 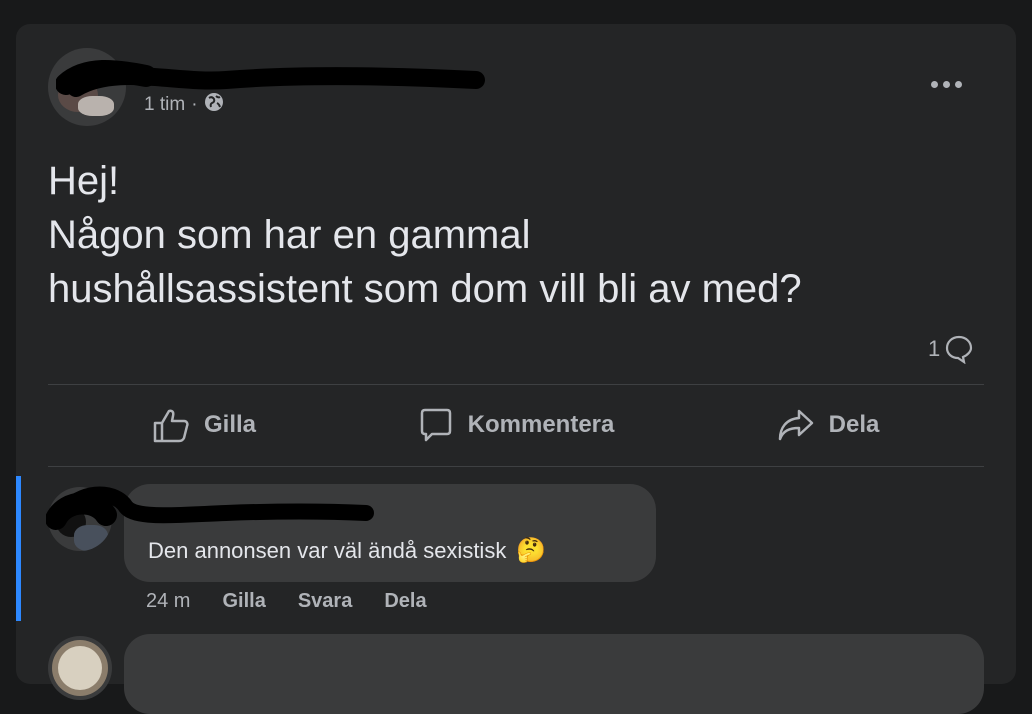 What do you see at coordinates (84, 181) in the screenshot?
I see `post-text-line: Hej!` at bounding box center [84, 181].